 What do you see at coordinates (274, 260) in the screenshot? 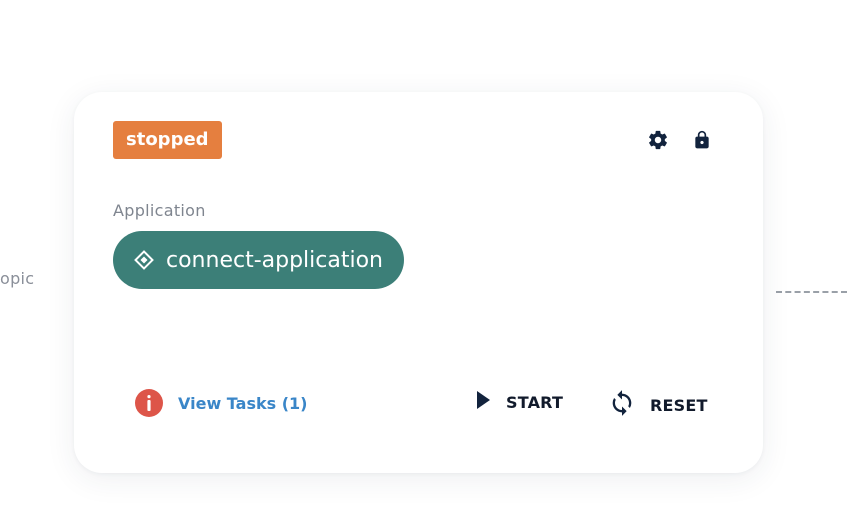
I see `application-name: connect-application` at bounding box center [274, 260].